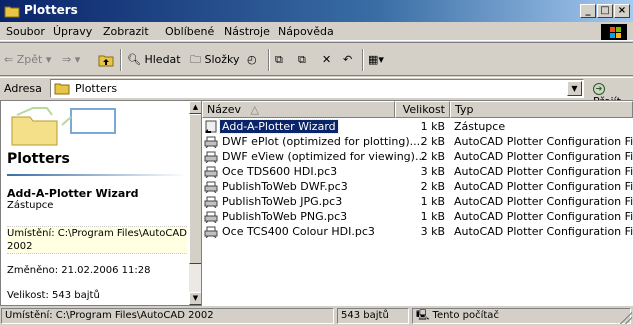 Image resolution: width=633 pixels, height=325 pixels. I want to click on scroll-up-button: ▲, so click(195, 107).